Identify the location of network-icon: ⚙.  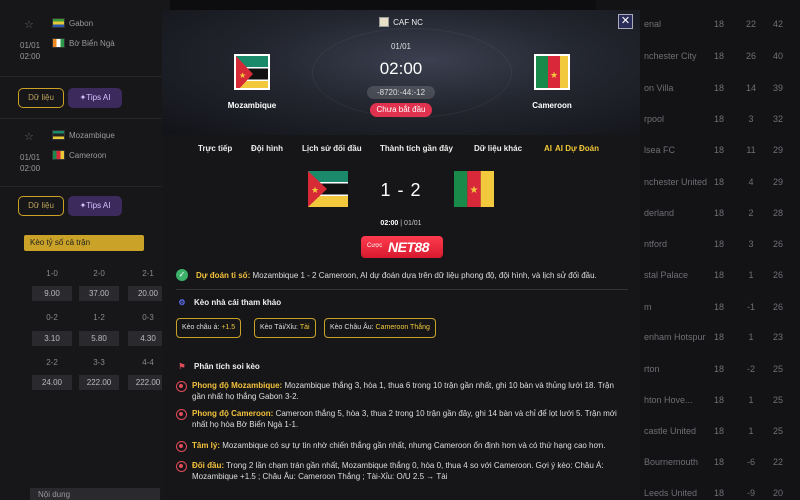
(182, 302).